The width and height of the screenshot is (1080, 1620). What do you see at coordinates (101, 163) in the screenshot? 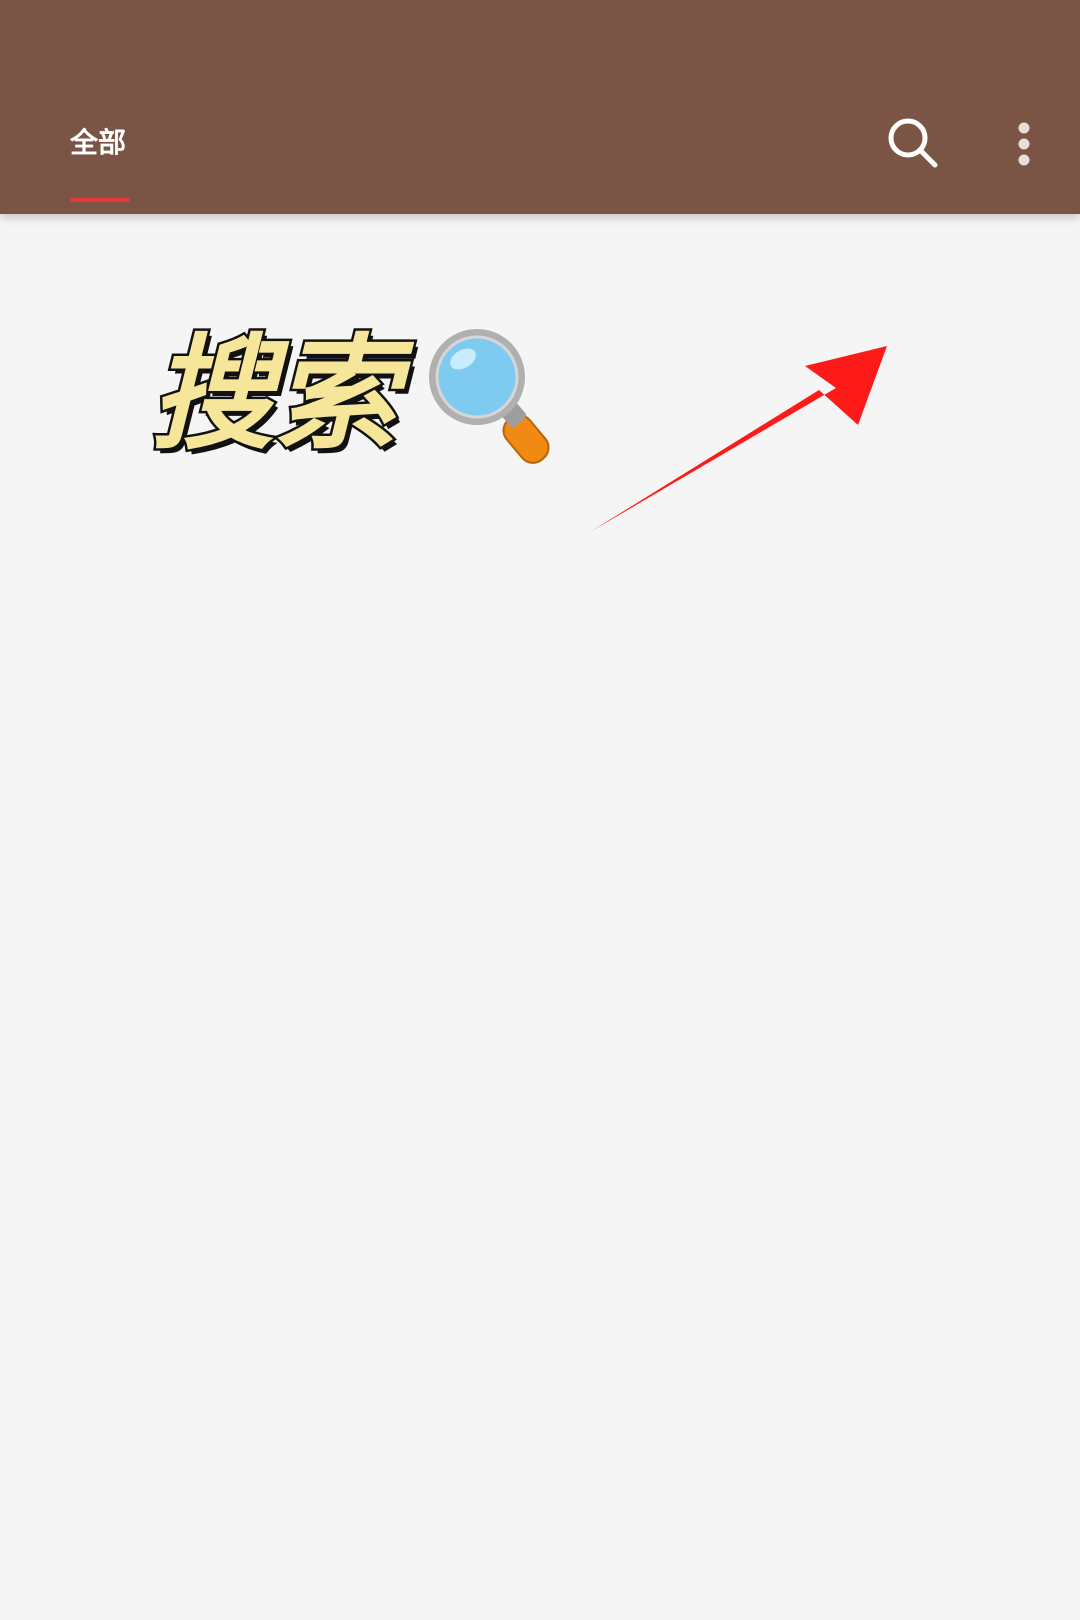
I see `tab-all: 全部` at bounding box center [101, 163].